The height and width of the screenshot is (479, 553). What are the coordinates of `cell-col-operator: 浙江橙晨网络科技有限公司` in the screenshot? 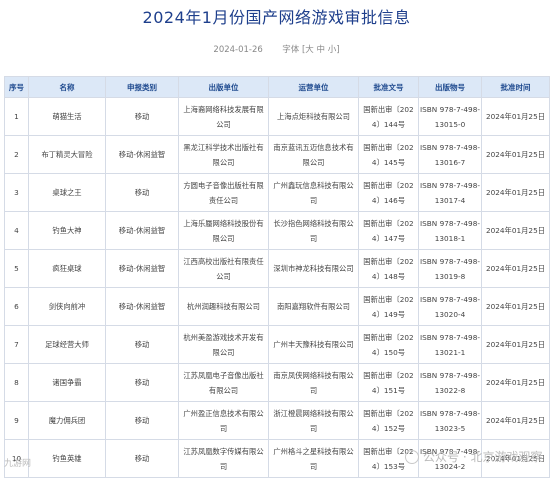 It's located at (313, 420).